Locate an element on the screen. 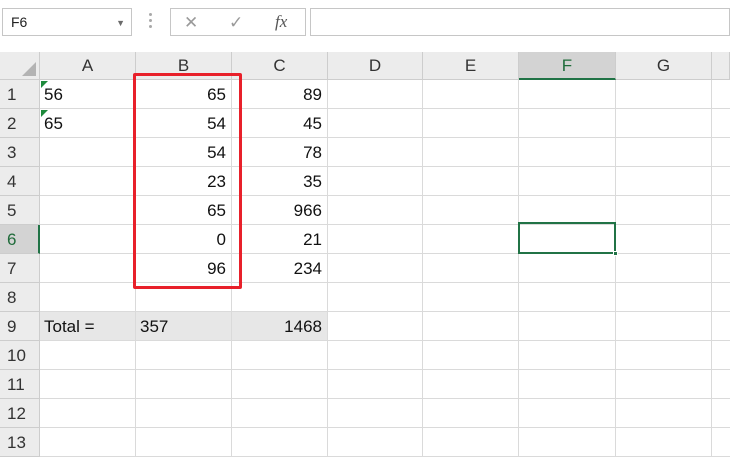  cell-c3: 78 is located at coordinates (279, 152).